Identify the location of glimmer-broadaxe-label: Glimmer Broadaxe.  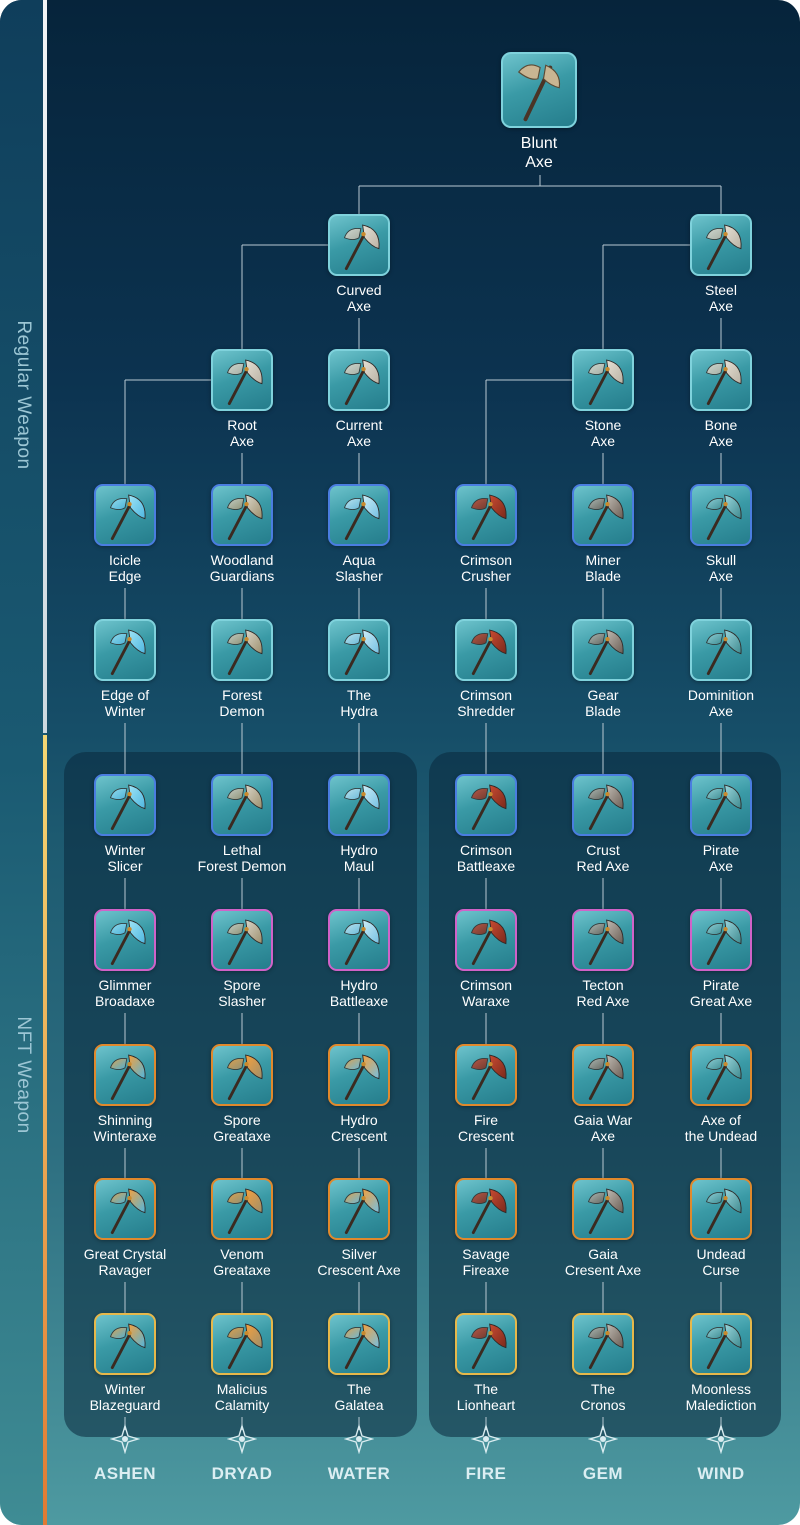
(125, 993).